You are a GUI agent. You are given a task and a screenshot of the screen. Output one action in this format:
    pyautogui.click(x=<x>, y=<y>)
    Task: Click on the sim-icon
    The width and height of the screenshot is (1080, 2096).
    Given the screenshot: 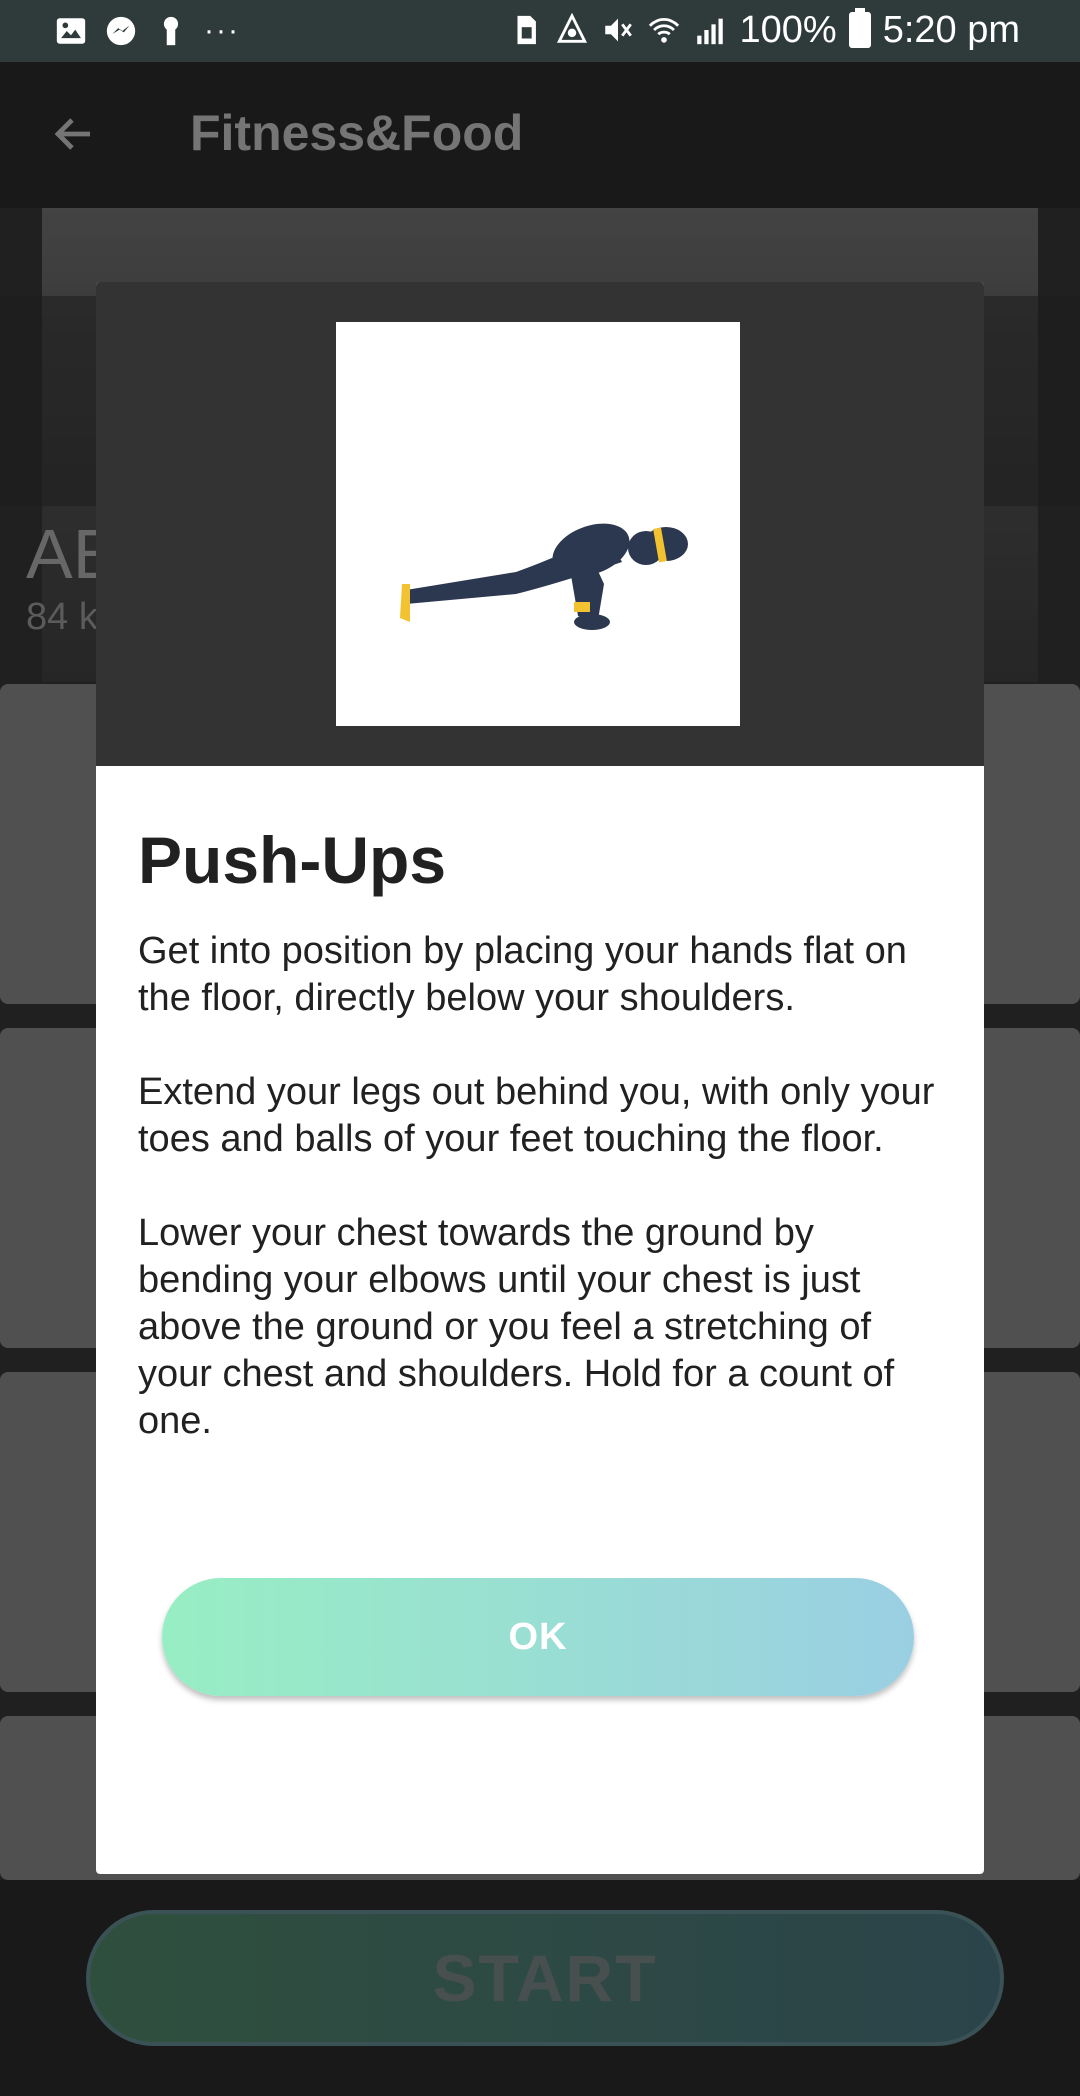 What is the action you would take?
    pyautogui.click(x=527, y=30)
    